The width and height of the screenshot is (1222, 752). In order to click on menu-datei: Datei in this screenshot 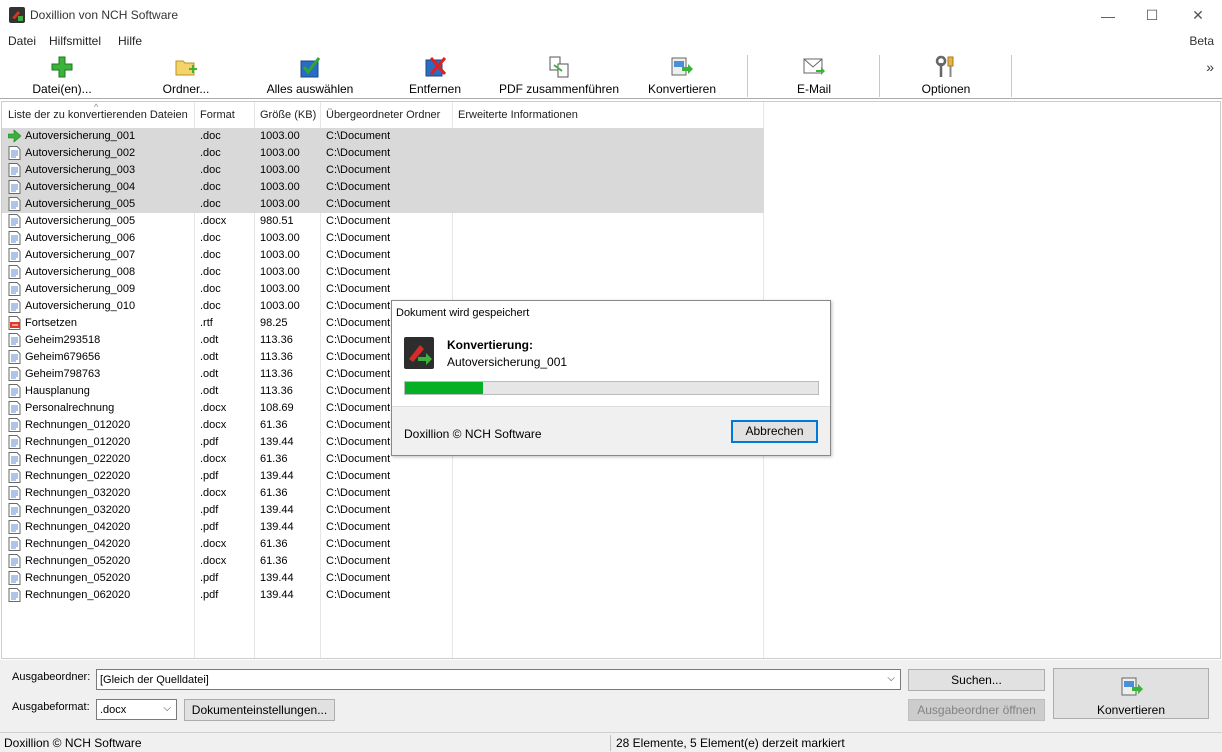, I will do `click(22, 41)`.